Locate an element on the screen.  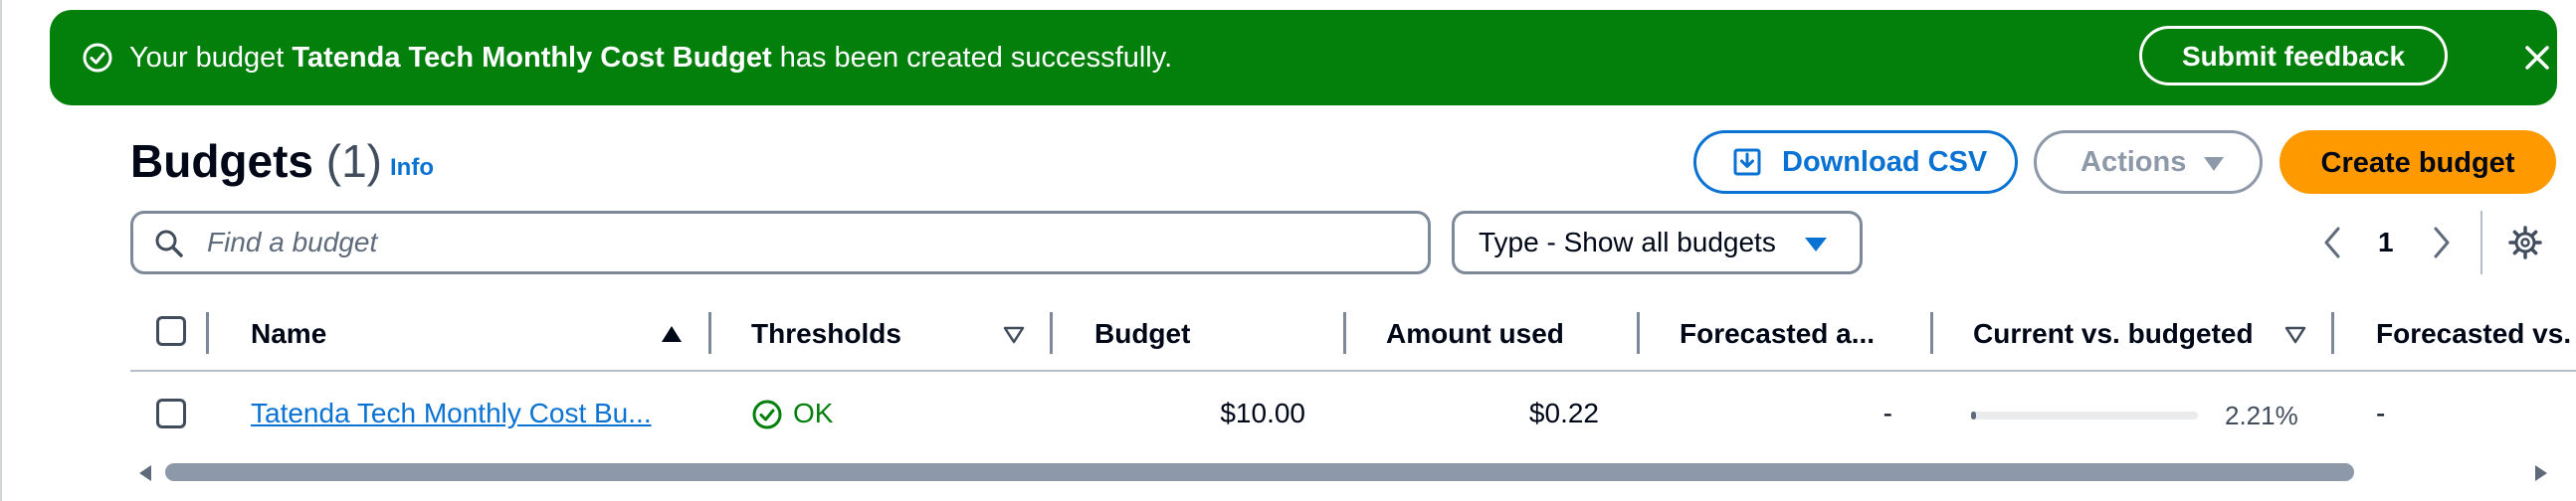
flash-message-suffix: has been created successfully. is located at coordinates (972, 58).